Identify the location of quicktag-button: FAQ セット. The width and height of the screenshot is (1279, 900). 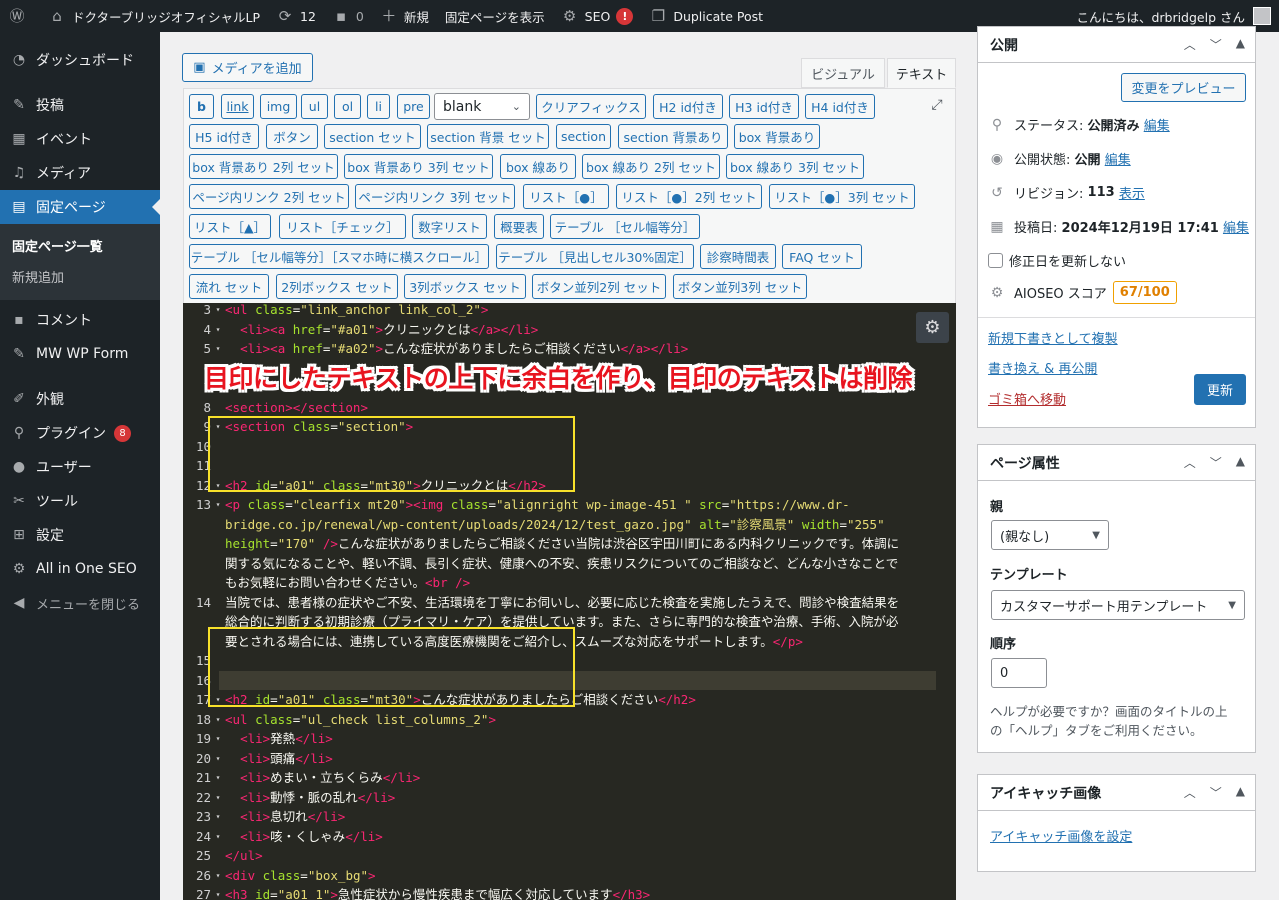
(822, 256).